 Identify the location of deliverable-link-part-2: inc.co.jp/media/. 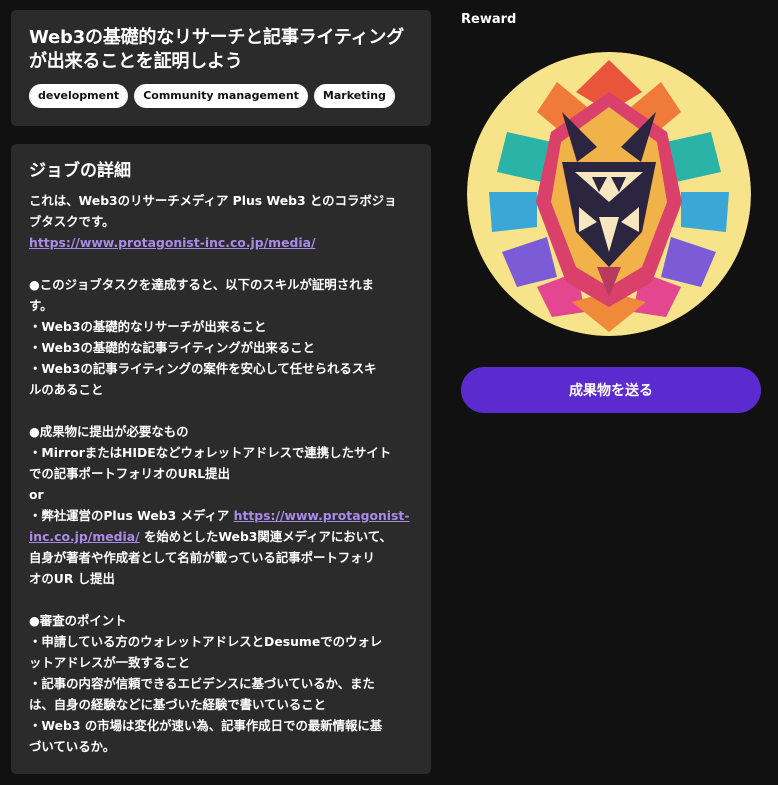
(84, 536).